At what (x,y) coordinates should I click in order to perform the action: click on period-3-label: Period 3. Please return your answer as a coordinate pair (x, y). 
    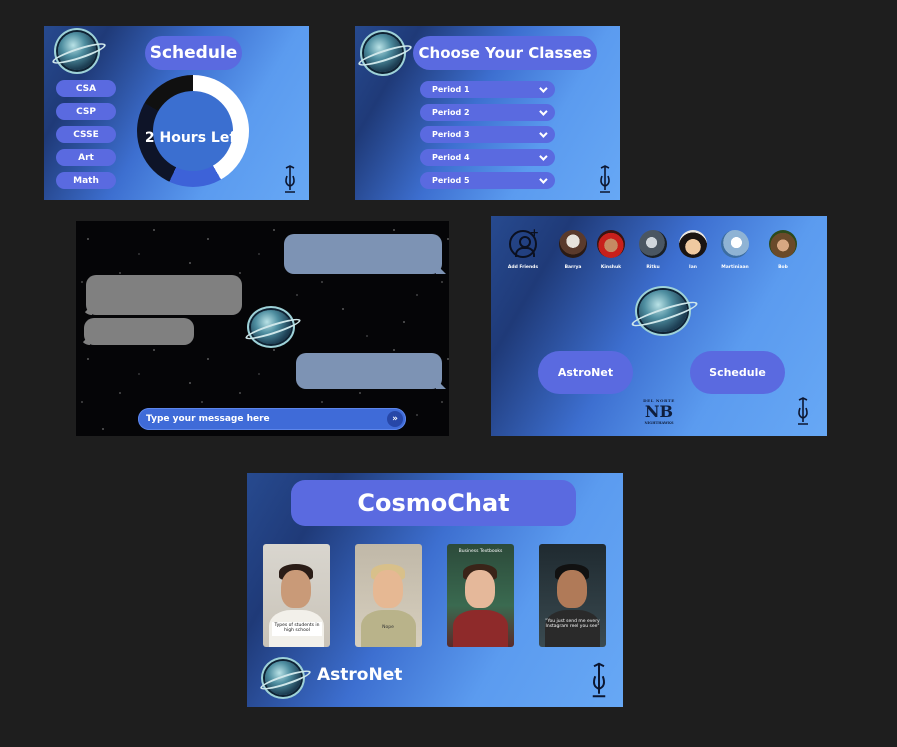
    Looking at the image, I should click on (451, 134).